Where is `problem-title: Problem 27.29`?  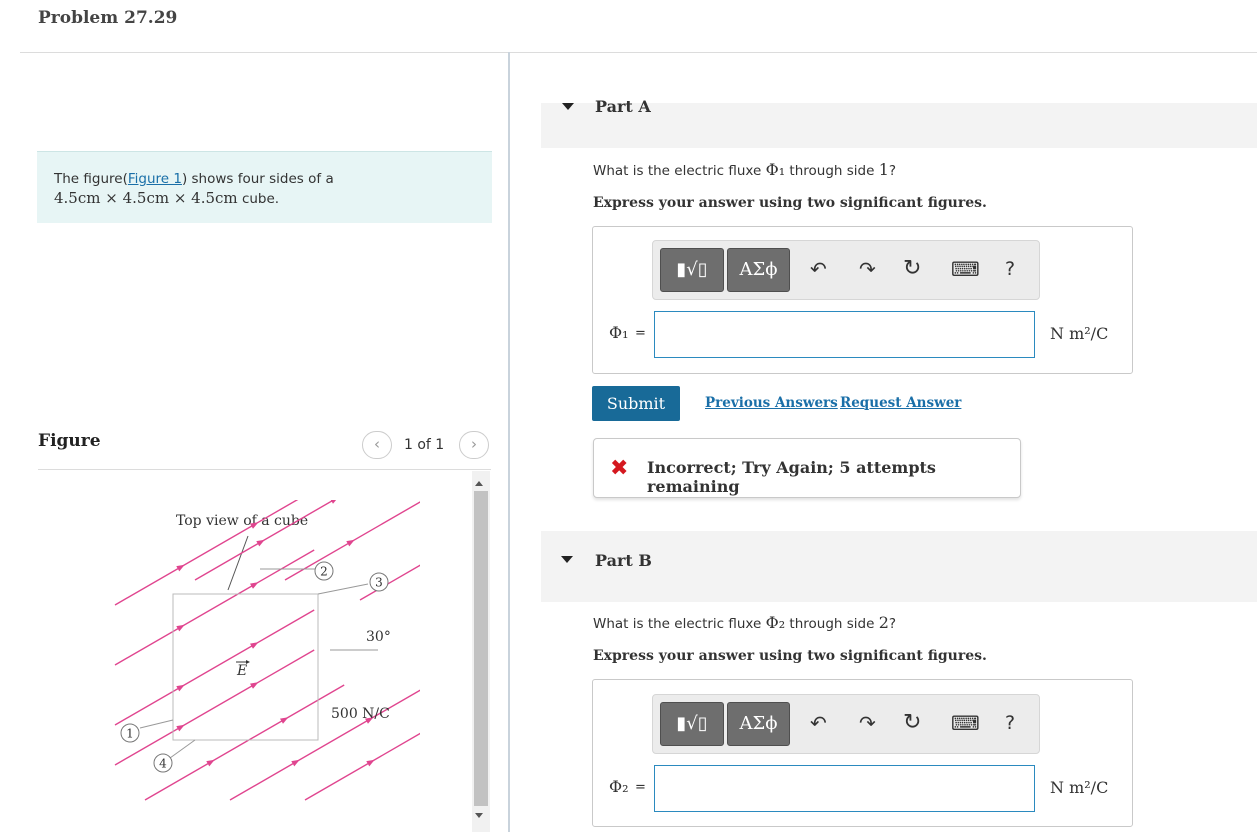 problem-title: Problem 27.29 is located at coordinates (108, 18).